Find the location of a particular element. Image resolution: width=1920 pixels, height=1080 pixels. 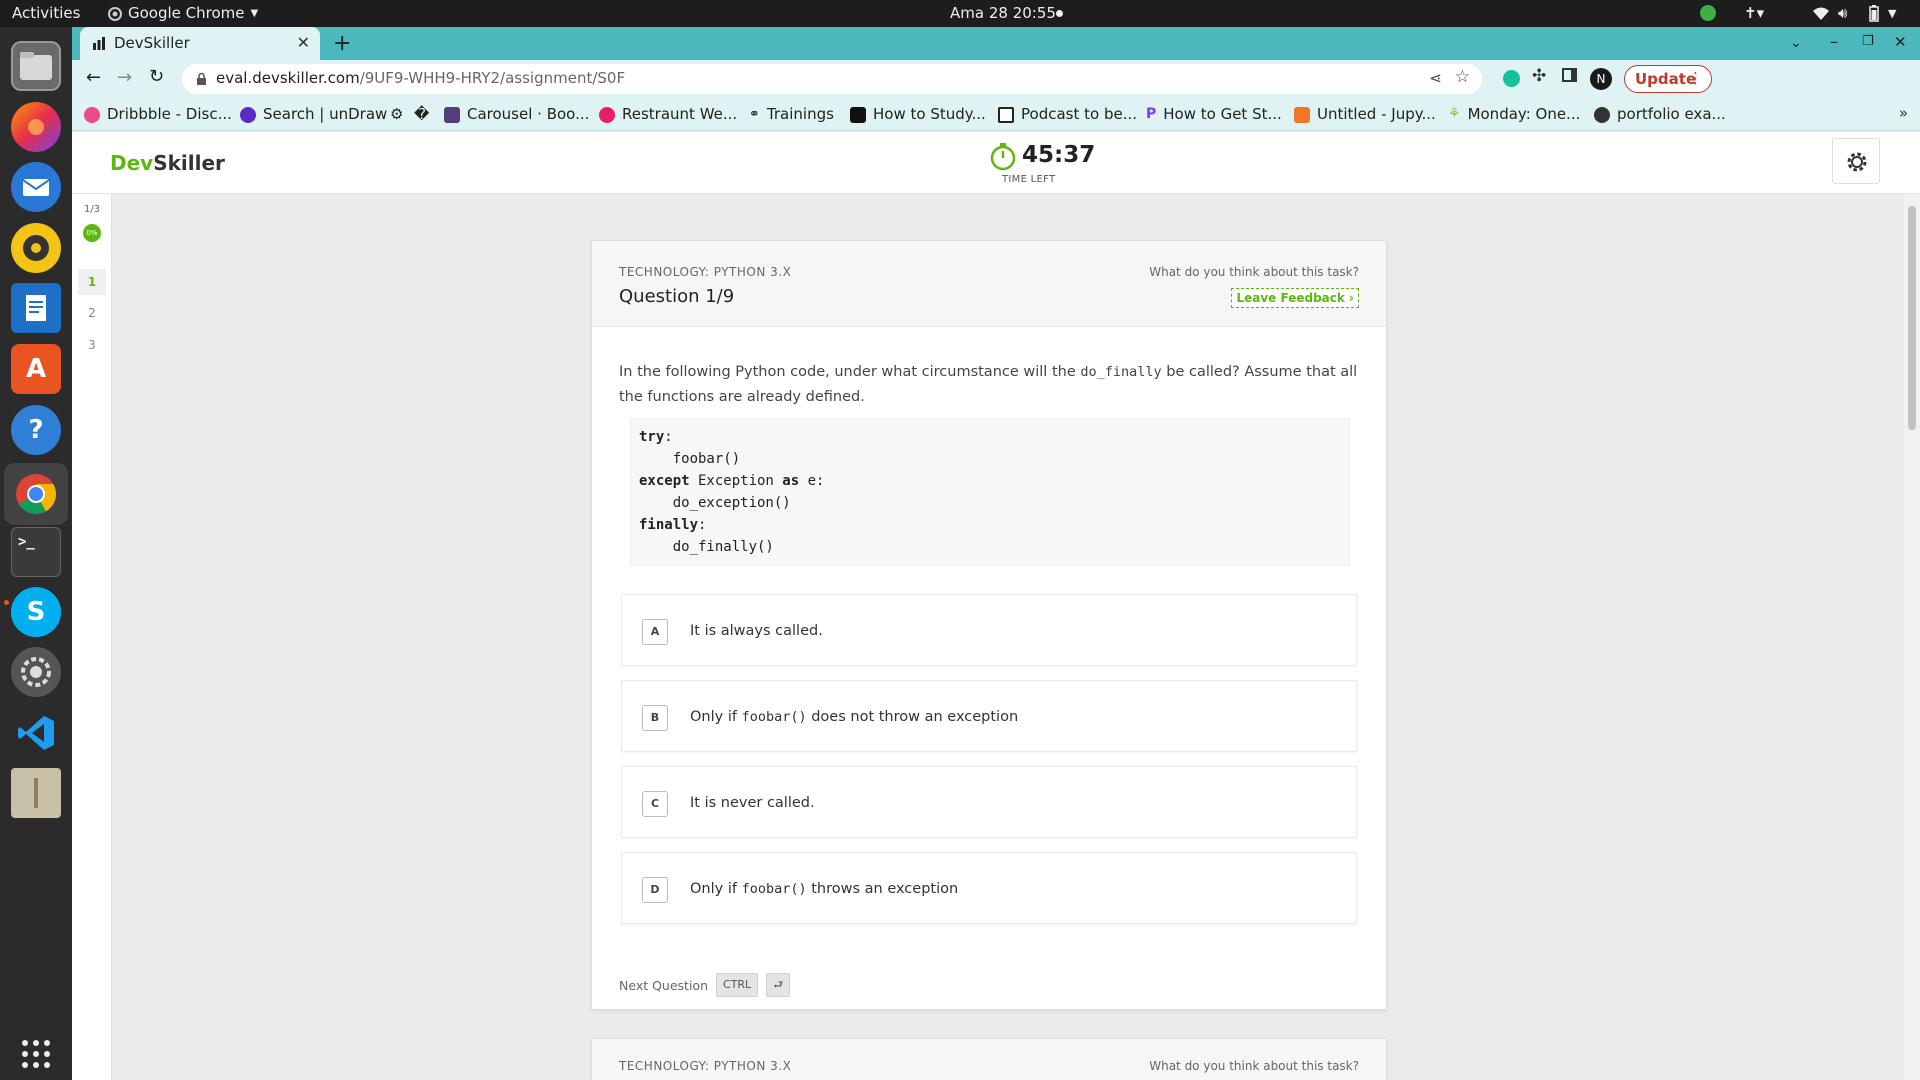

logo-skiller: Skiller is located at coordinates (189, 163).